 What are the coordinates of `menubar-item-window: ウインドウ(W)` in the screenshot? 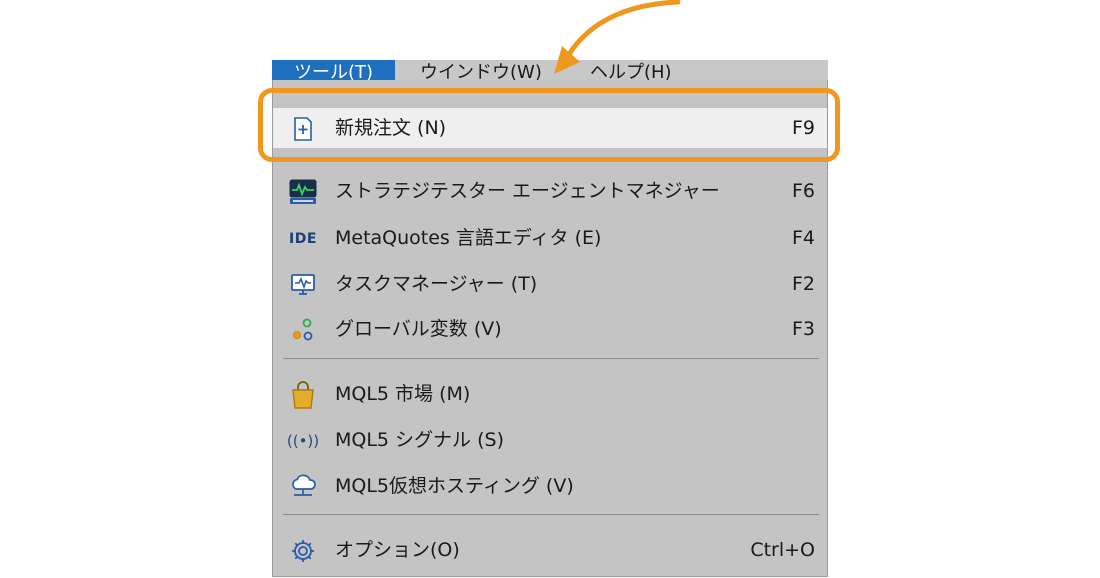 It's located at (481, 70).